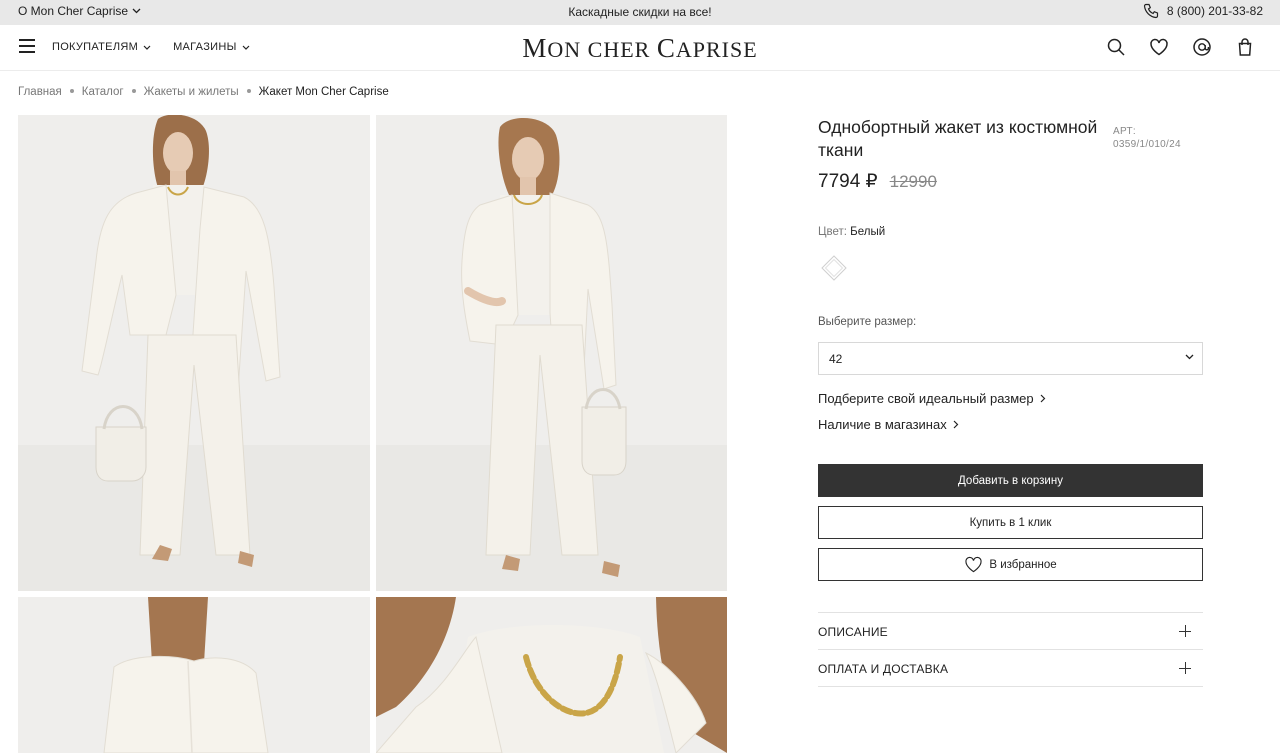 The image size is (1280, 753). Describe the element at coordinates (323, 92) in the screenshot. I see `breadcrumb-current: Жакет Mon Cher Caprise` at that location.